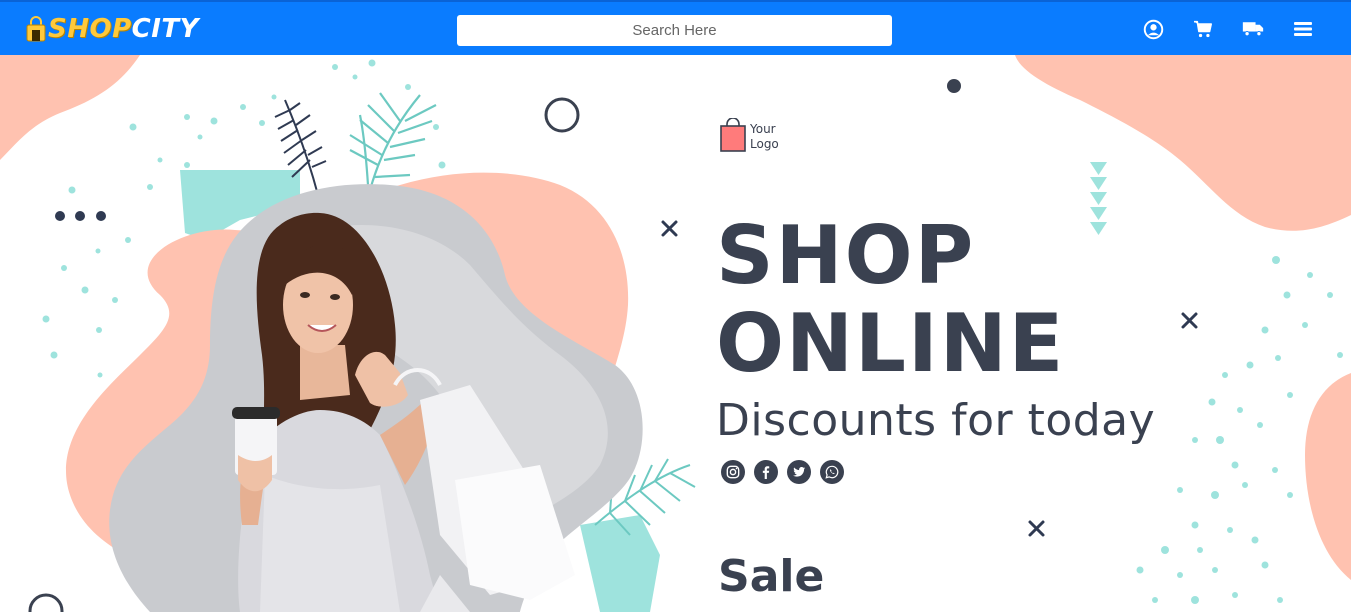 The image size is (1351, 612). Describe the element at coordinates (393, 141) in the screenshot. I see `palm-leaf-mint` at that location.